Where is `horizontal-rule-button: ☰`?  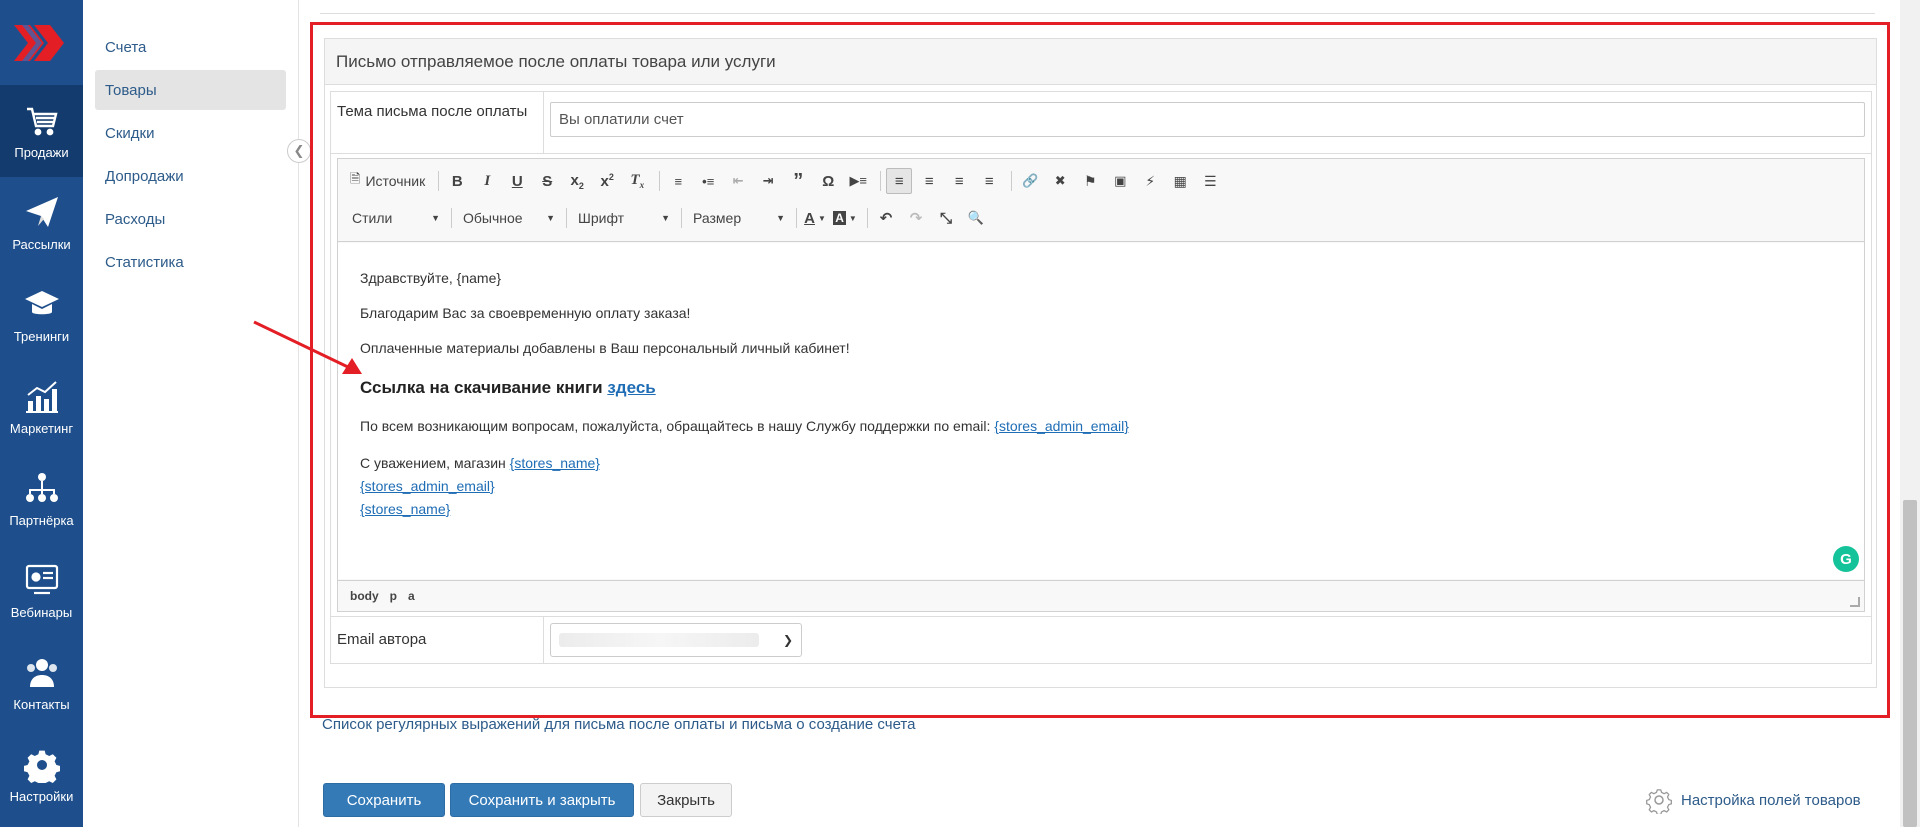 horizontal-rule-button: ☰ is located at coordinates (1210, 181).